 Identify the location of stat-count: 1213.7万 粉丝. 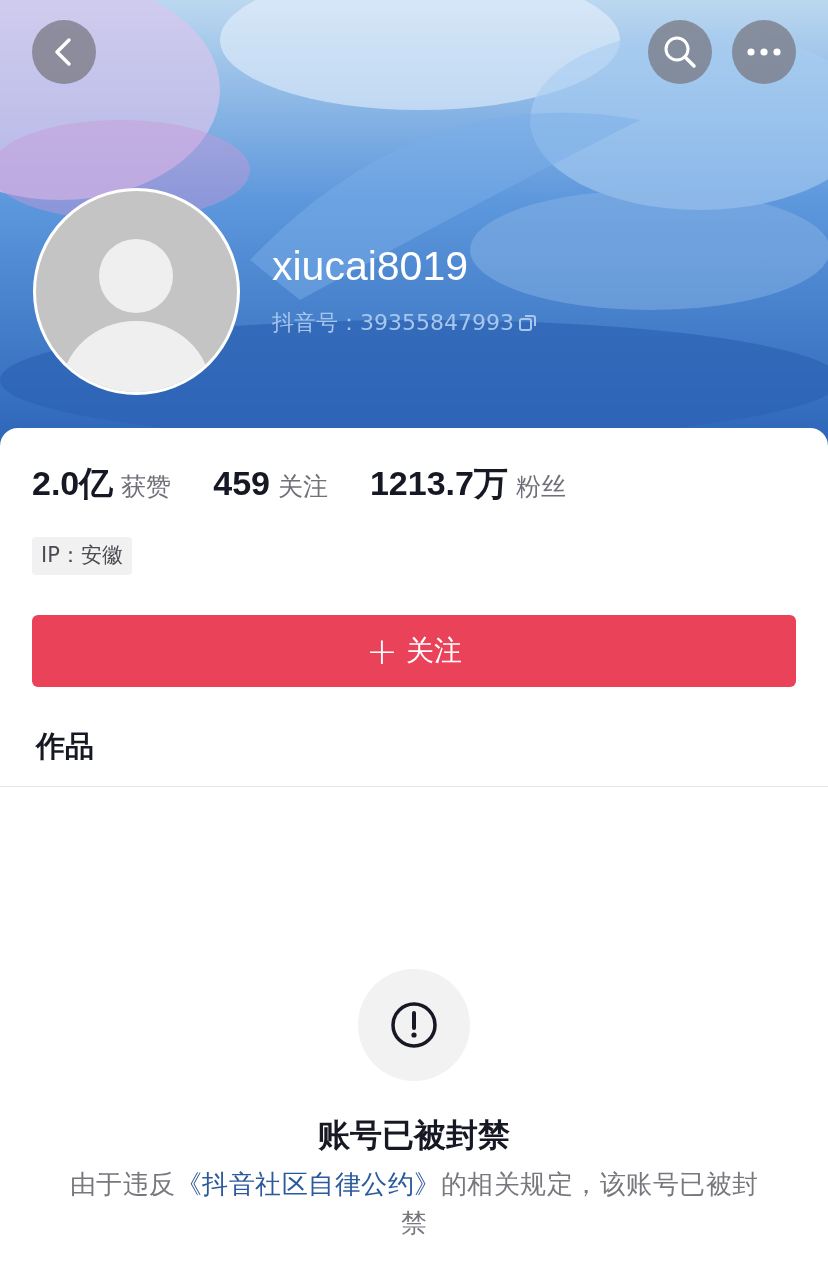
(467, 483).